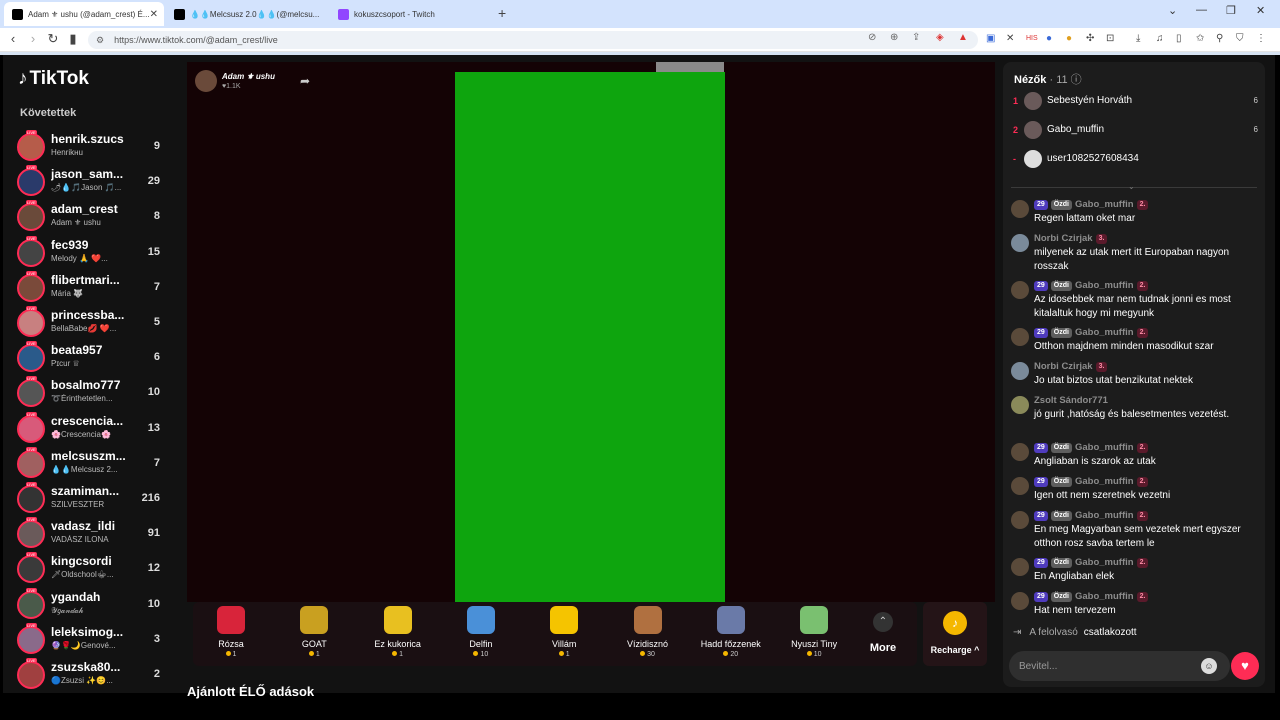 This screenshot has height=720, width=1280. What do you see at coordinates (1032, 38) in the screenshot?
I see `extension-icon: HIS` at bounding box center [1032, 38].